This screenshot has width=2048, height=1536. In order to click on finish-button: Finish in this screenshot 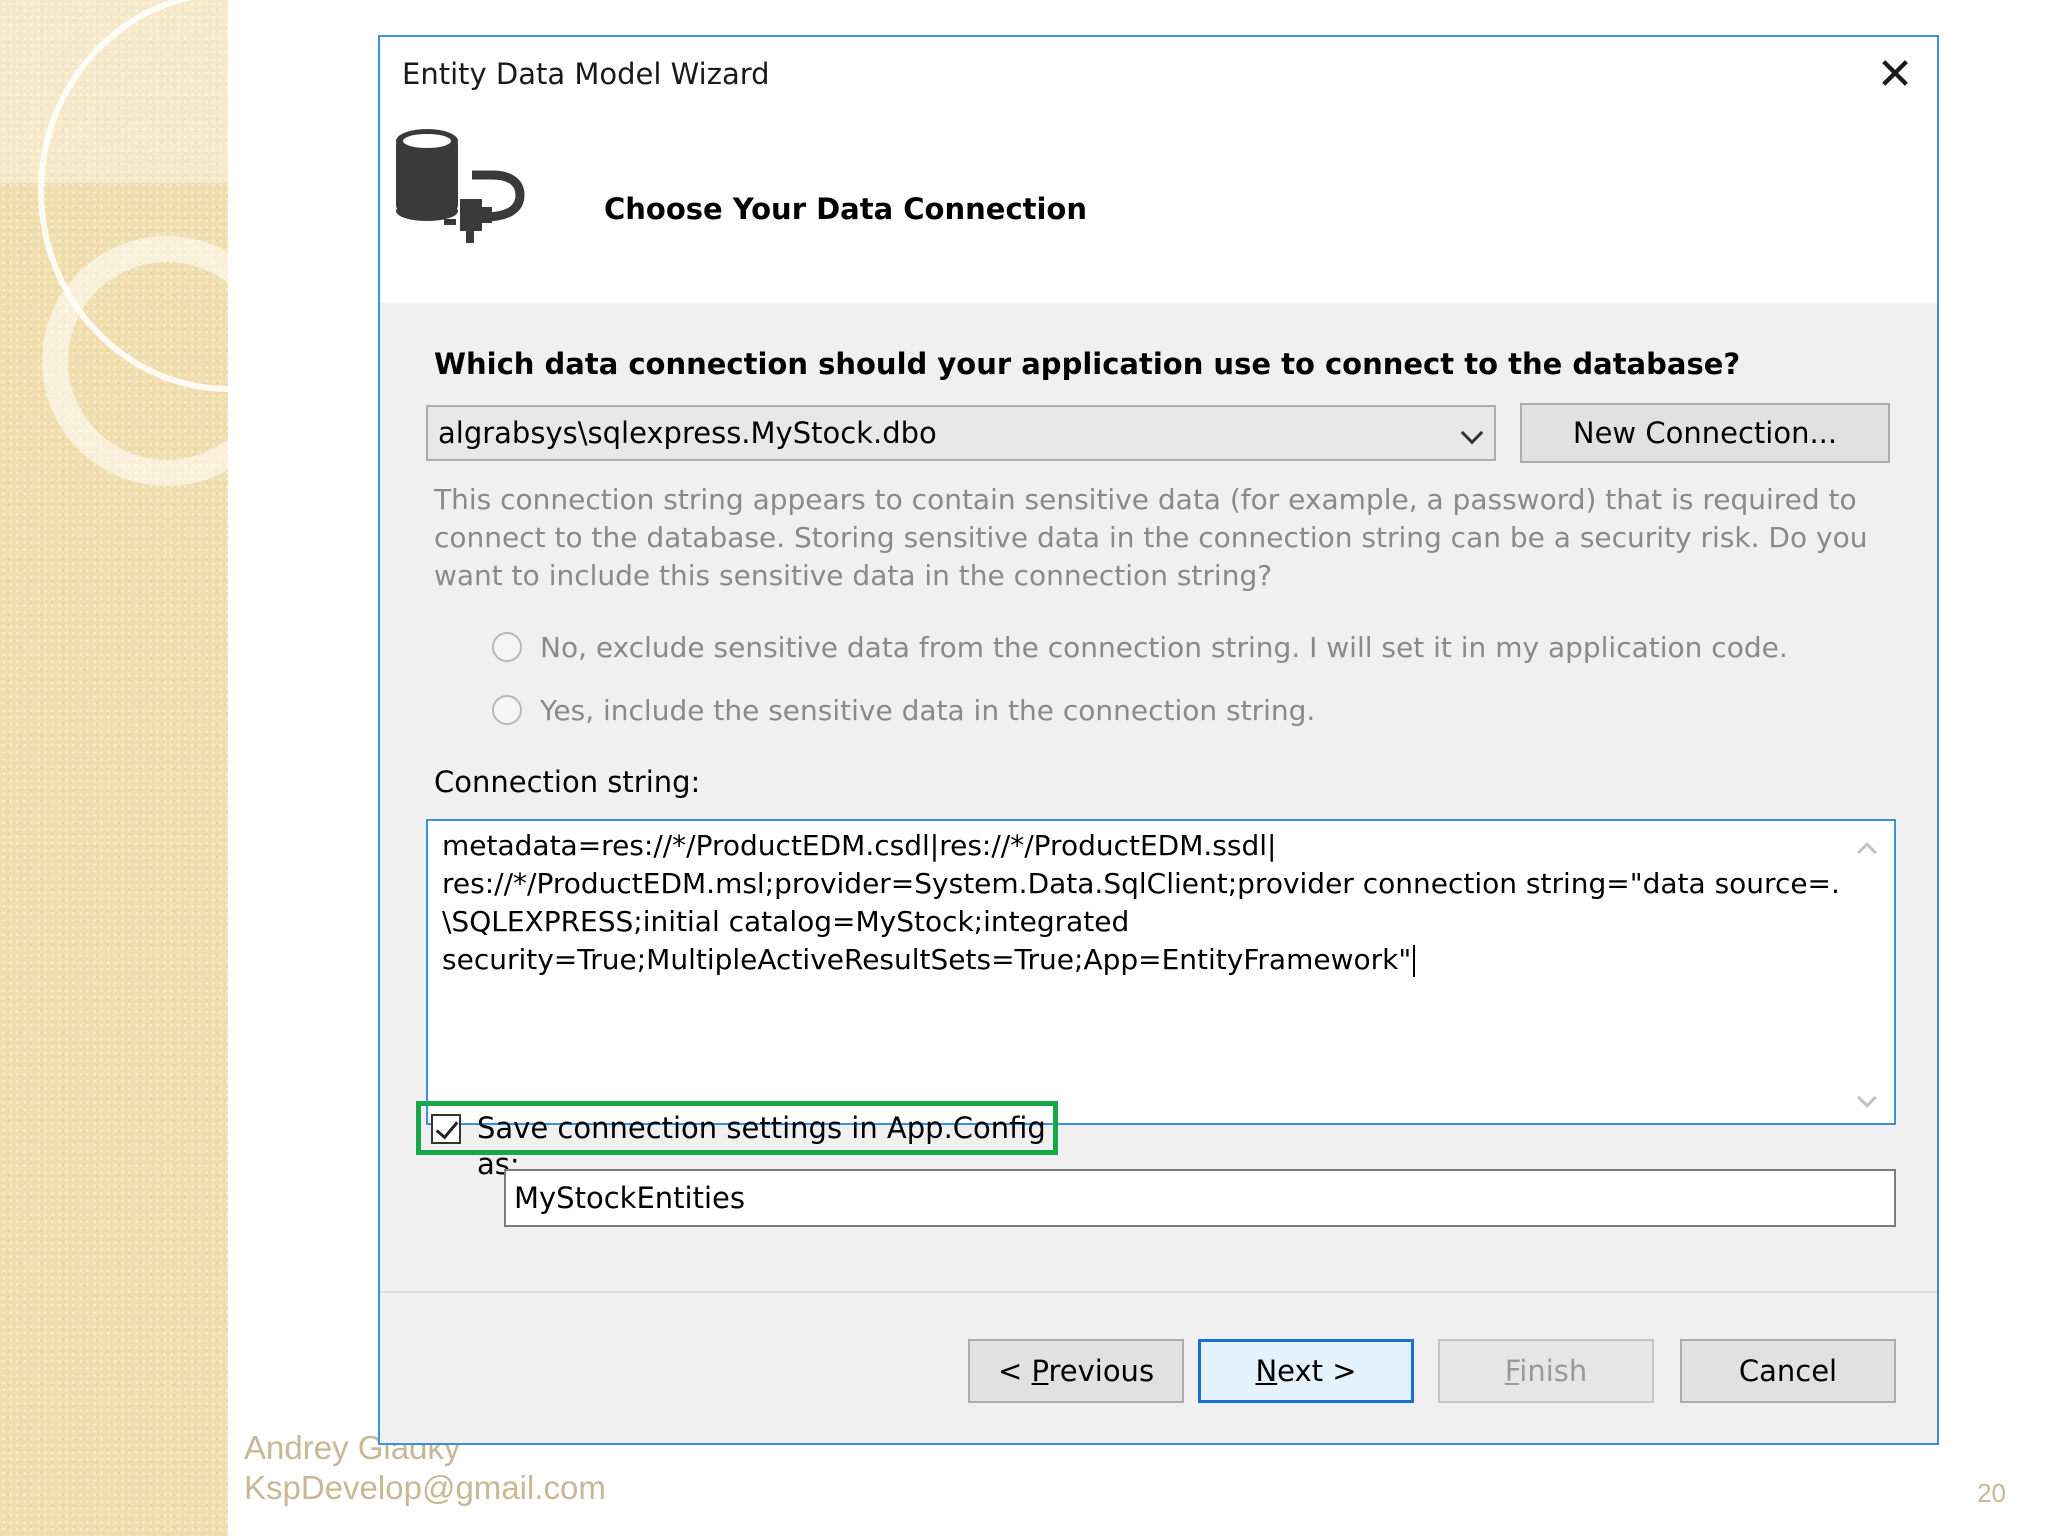, I will do `click(1546, 1371)`.